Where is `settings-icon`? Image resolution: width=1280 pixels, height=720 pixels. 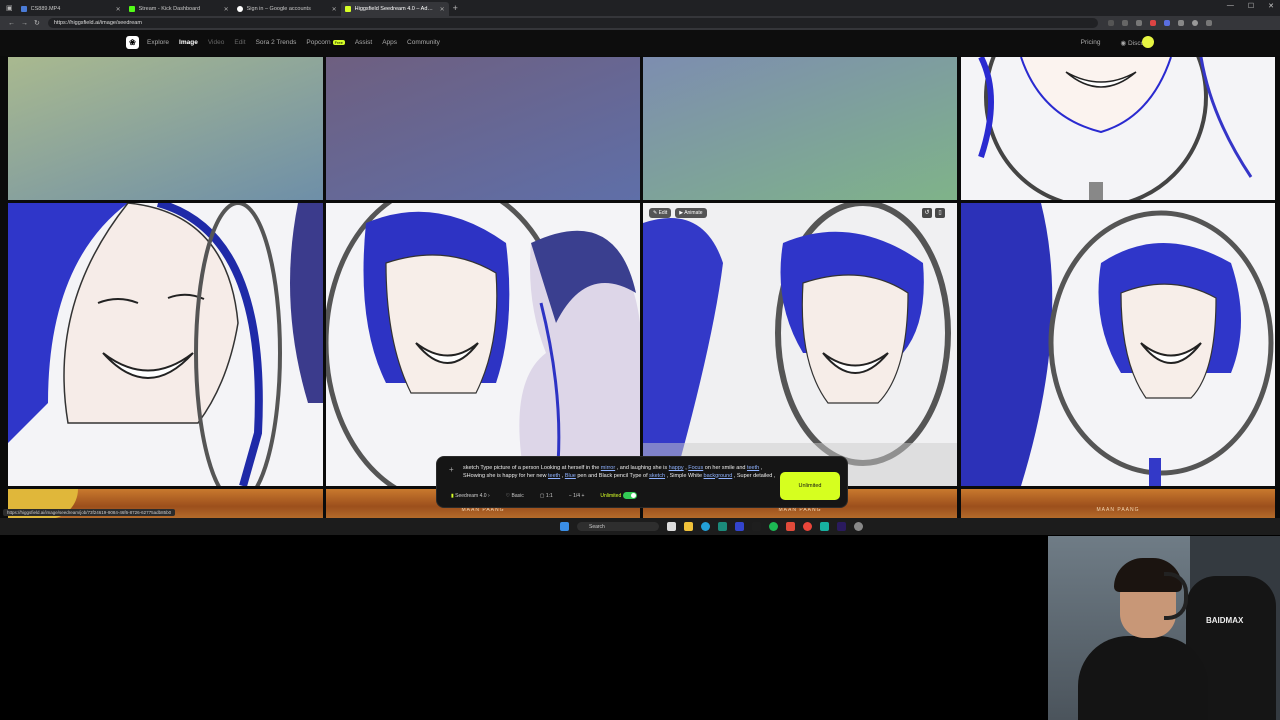
settings-icon is located at coordinates (858, 526).